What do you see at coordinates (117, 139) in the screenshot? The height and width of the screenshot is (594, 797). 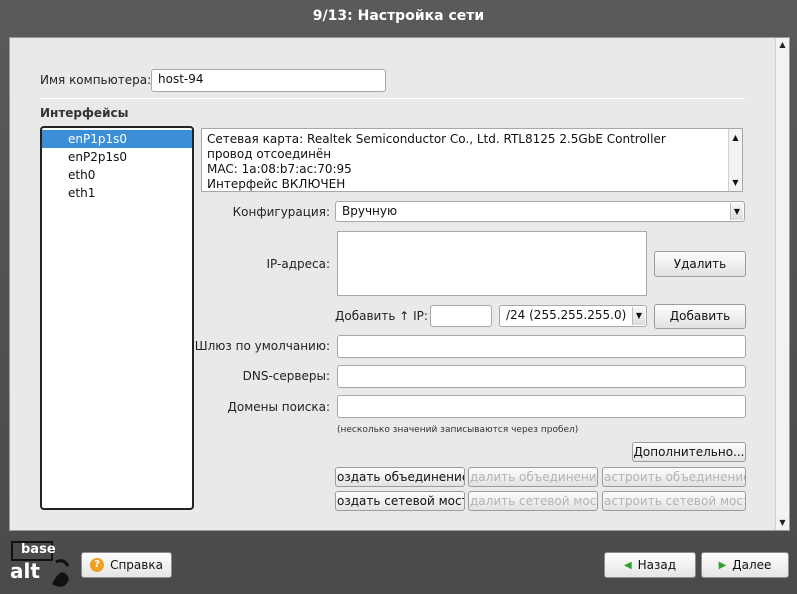 I see `interface-item: enP1p1s0` at bounding box center [117, 139].